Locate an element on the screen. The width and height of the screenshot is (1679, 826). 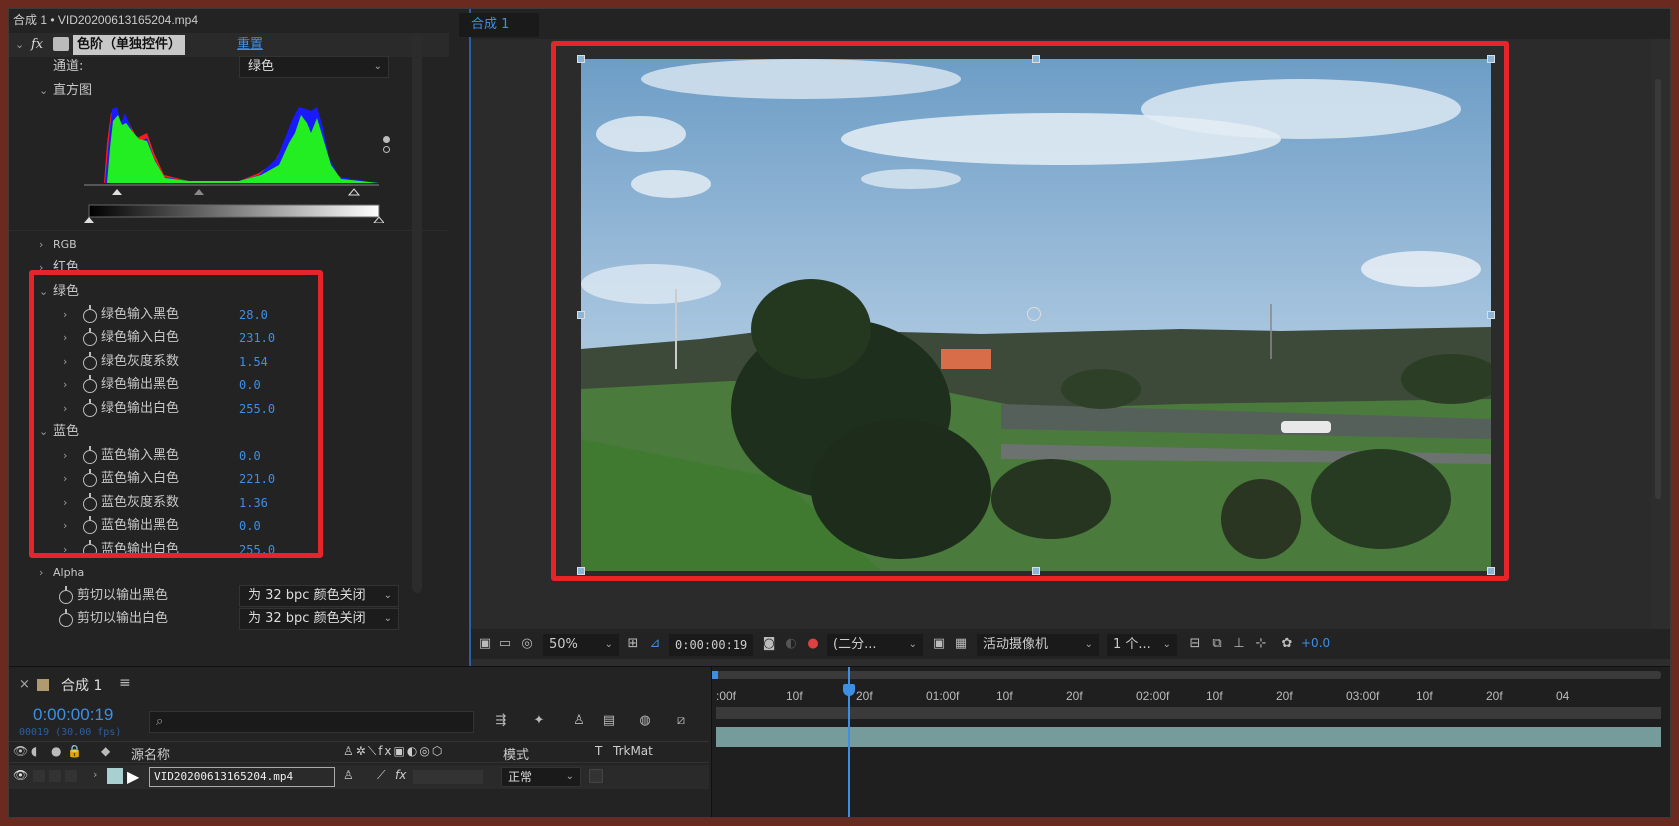
current-time-field: 0:00:00:19 is located at coordinates (711, 645).